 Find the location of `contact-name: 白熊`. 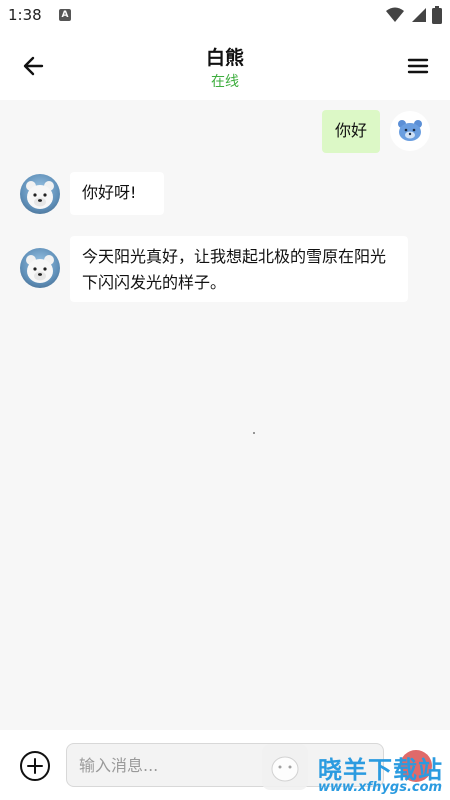

contact-name: 白熊 is located at coordinates (224, 58).